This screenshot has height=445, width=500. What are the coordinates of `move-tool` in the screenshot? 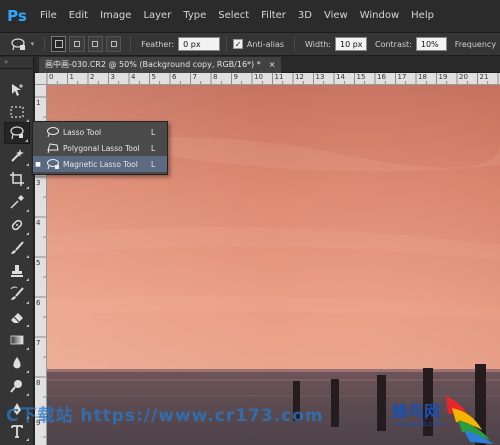 It's located at (17, 90).